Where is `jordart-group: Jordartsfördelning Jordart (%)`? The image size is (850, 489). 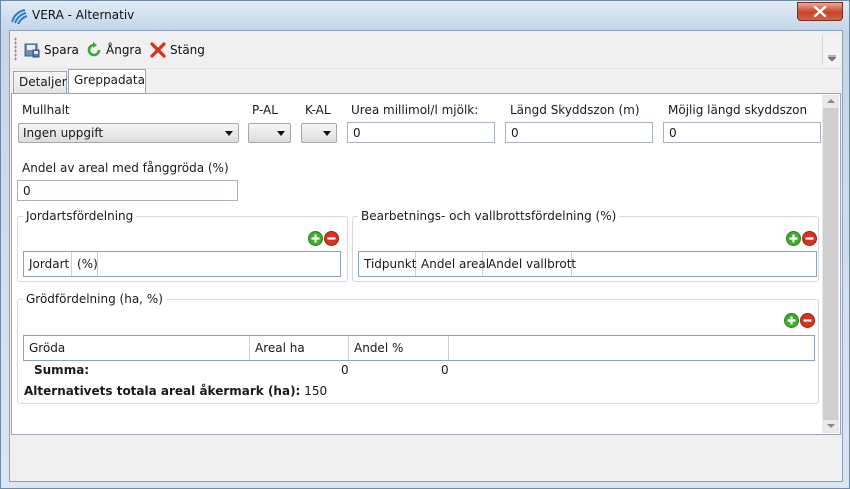 jordart-group: Jordartsfördelning Jordart (%) is located at coordinates (182, 245).